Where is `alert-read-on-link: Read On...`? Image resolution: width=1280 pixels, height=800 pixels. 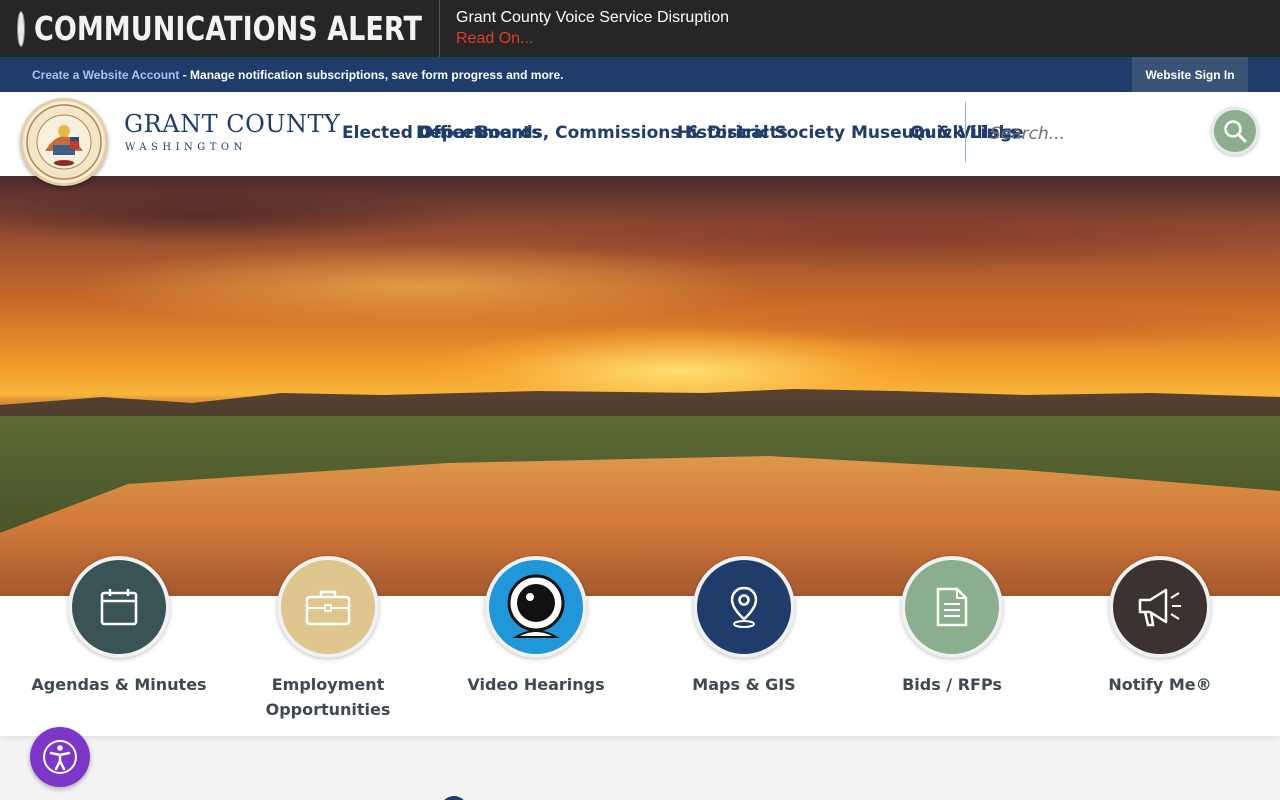 alert-read-on-link: Read On... is located at coordinates (592, 39).